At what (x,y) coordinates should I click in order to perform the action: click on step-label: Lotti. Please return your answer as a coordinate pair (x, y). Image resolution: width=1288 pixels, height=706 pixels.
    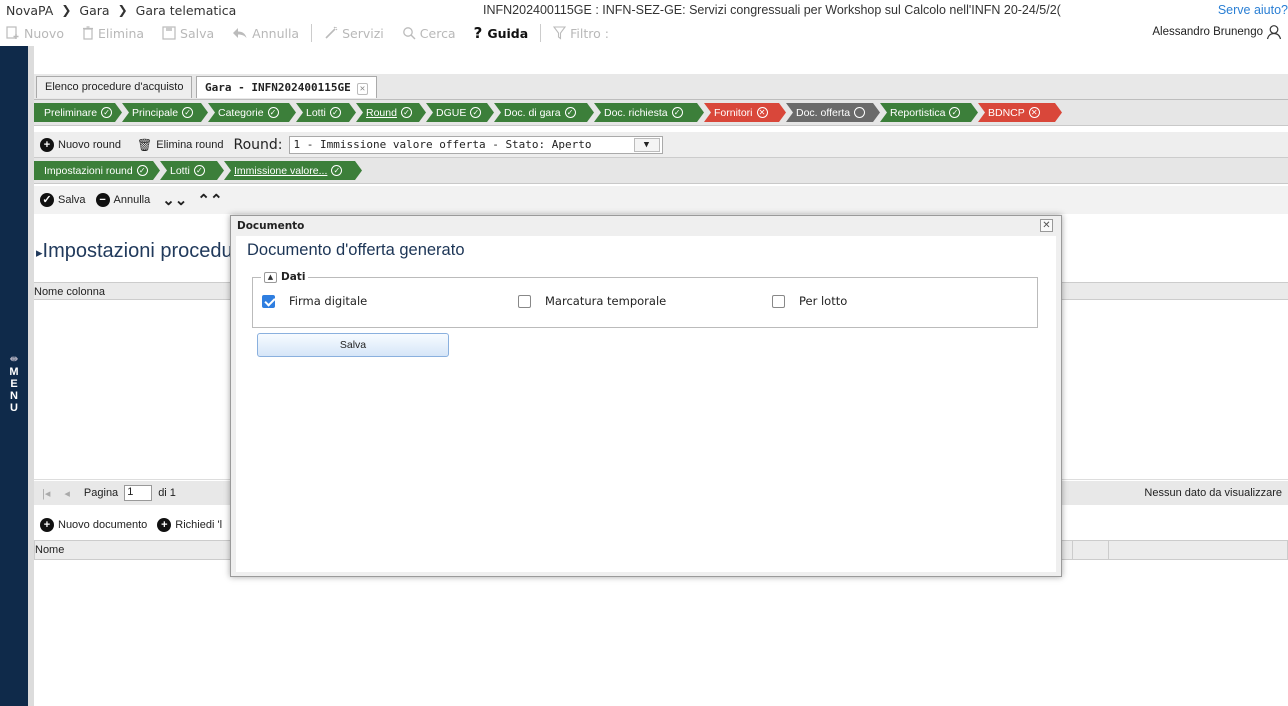
    Looking at the image, I should click on (316, 112).